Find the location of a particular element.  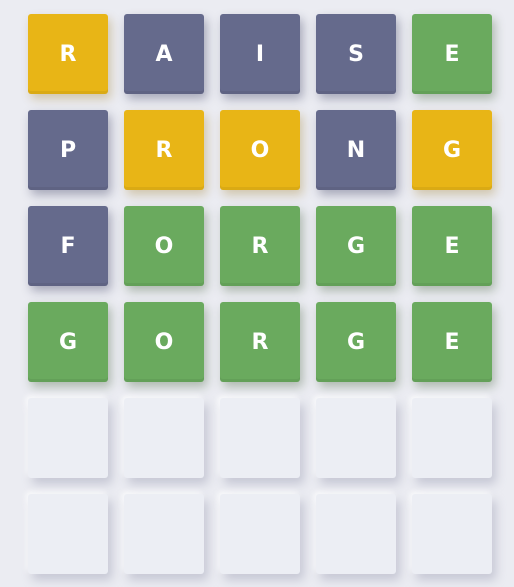

tile-r4-c2: O is located at coordinates (164, 342).